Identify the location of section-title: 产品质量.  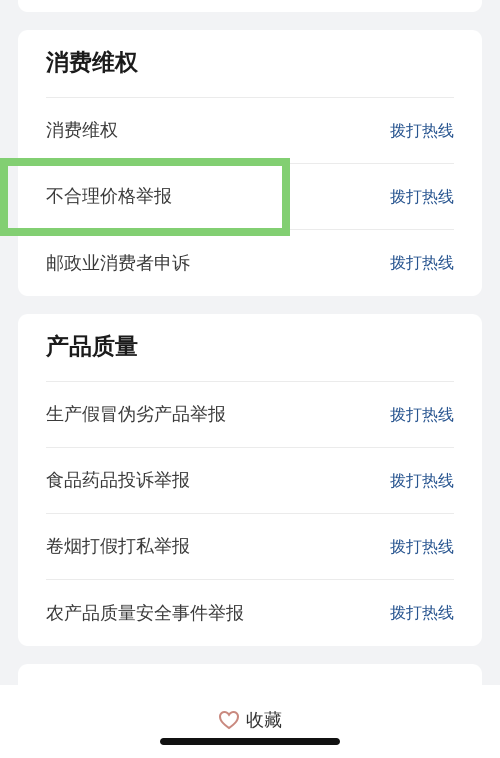
(250, 348).